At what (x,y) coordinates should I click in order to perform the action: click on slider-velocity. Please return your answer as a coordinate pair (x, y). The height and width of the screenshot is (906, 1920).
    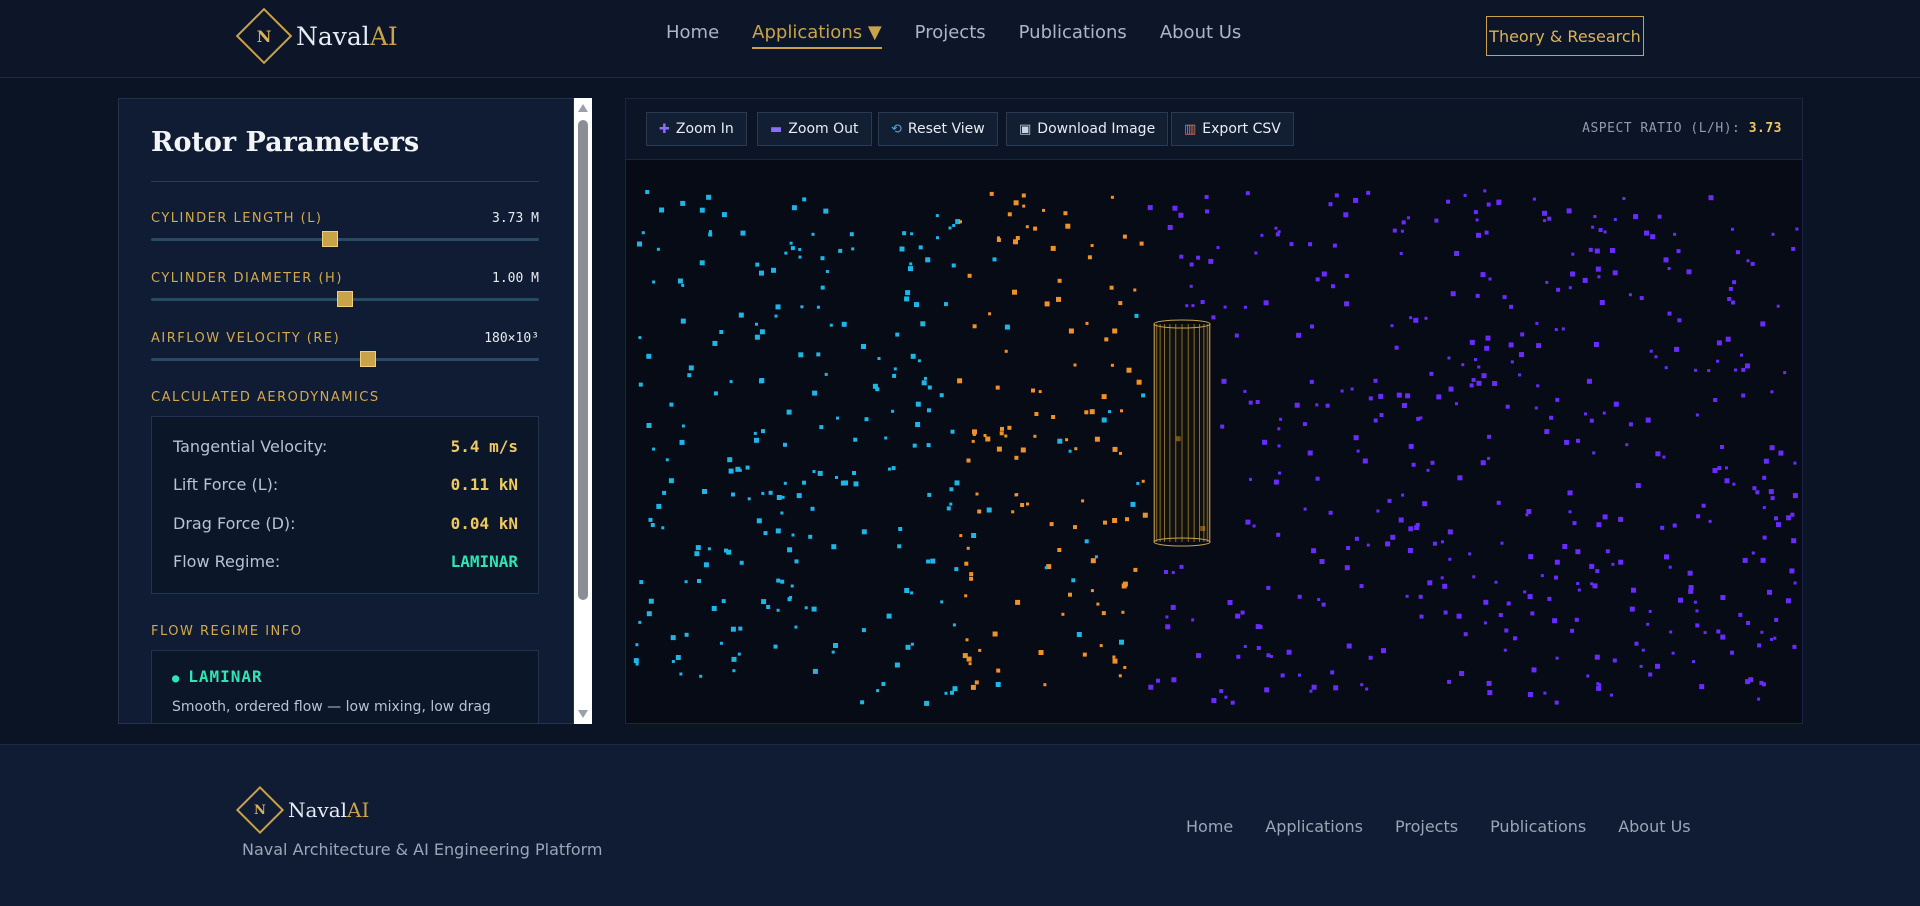
    Looking at the image, I should click on (345, 359).